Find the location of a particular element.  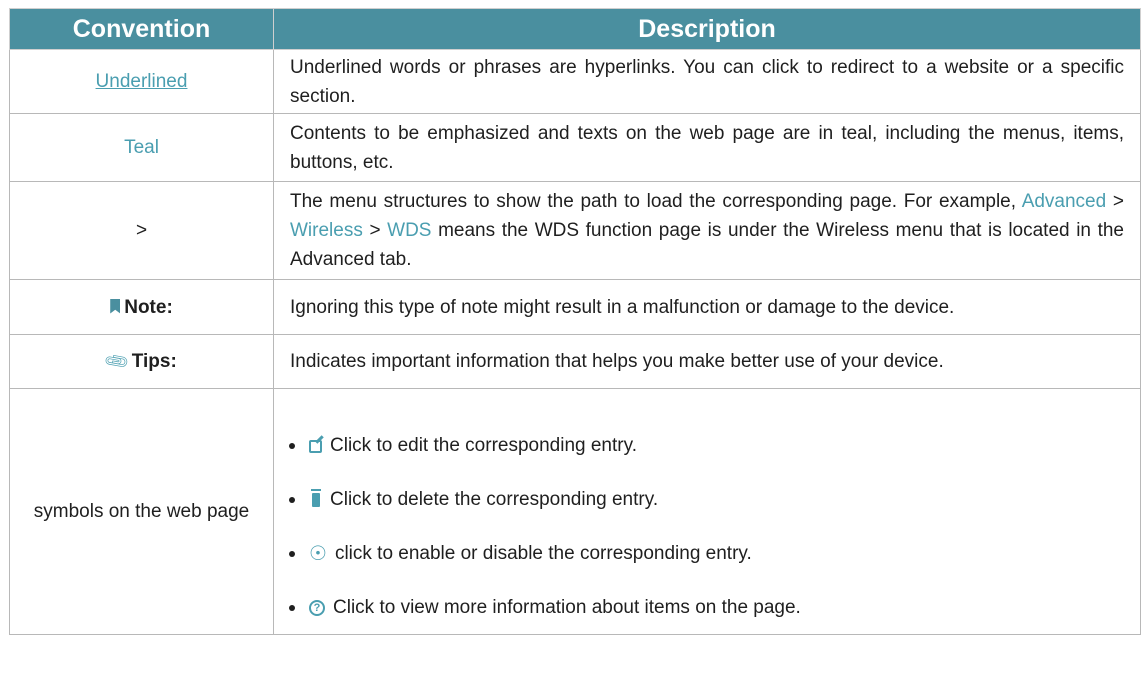

convention-cell: symbols on the web page is located at coordinates (141, 511).